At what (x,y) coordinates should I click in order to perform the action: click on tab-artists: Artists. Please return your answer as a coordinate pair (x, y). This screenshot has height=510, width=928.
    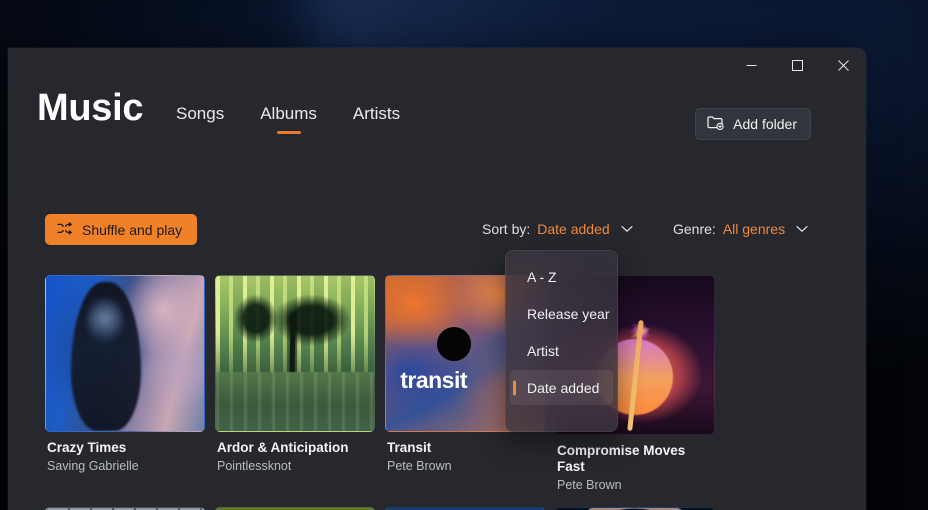
    Looking at the image, I should click on (376, 120).